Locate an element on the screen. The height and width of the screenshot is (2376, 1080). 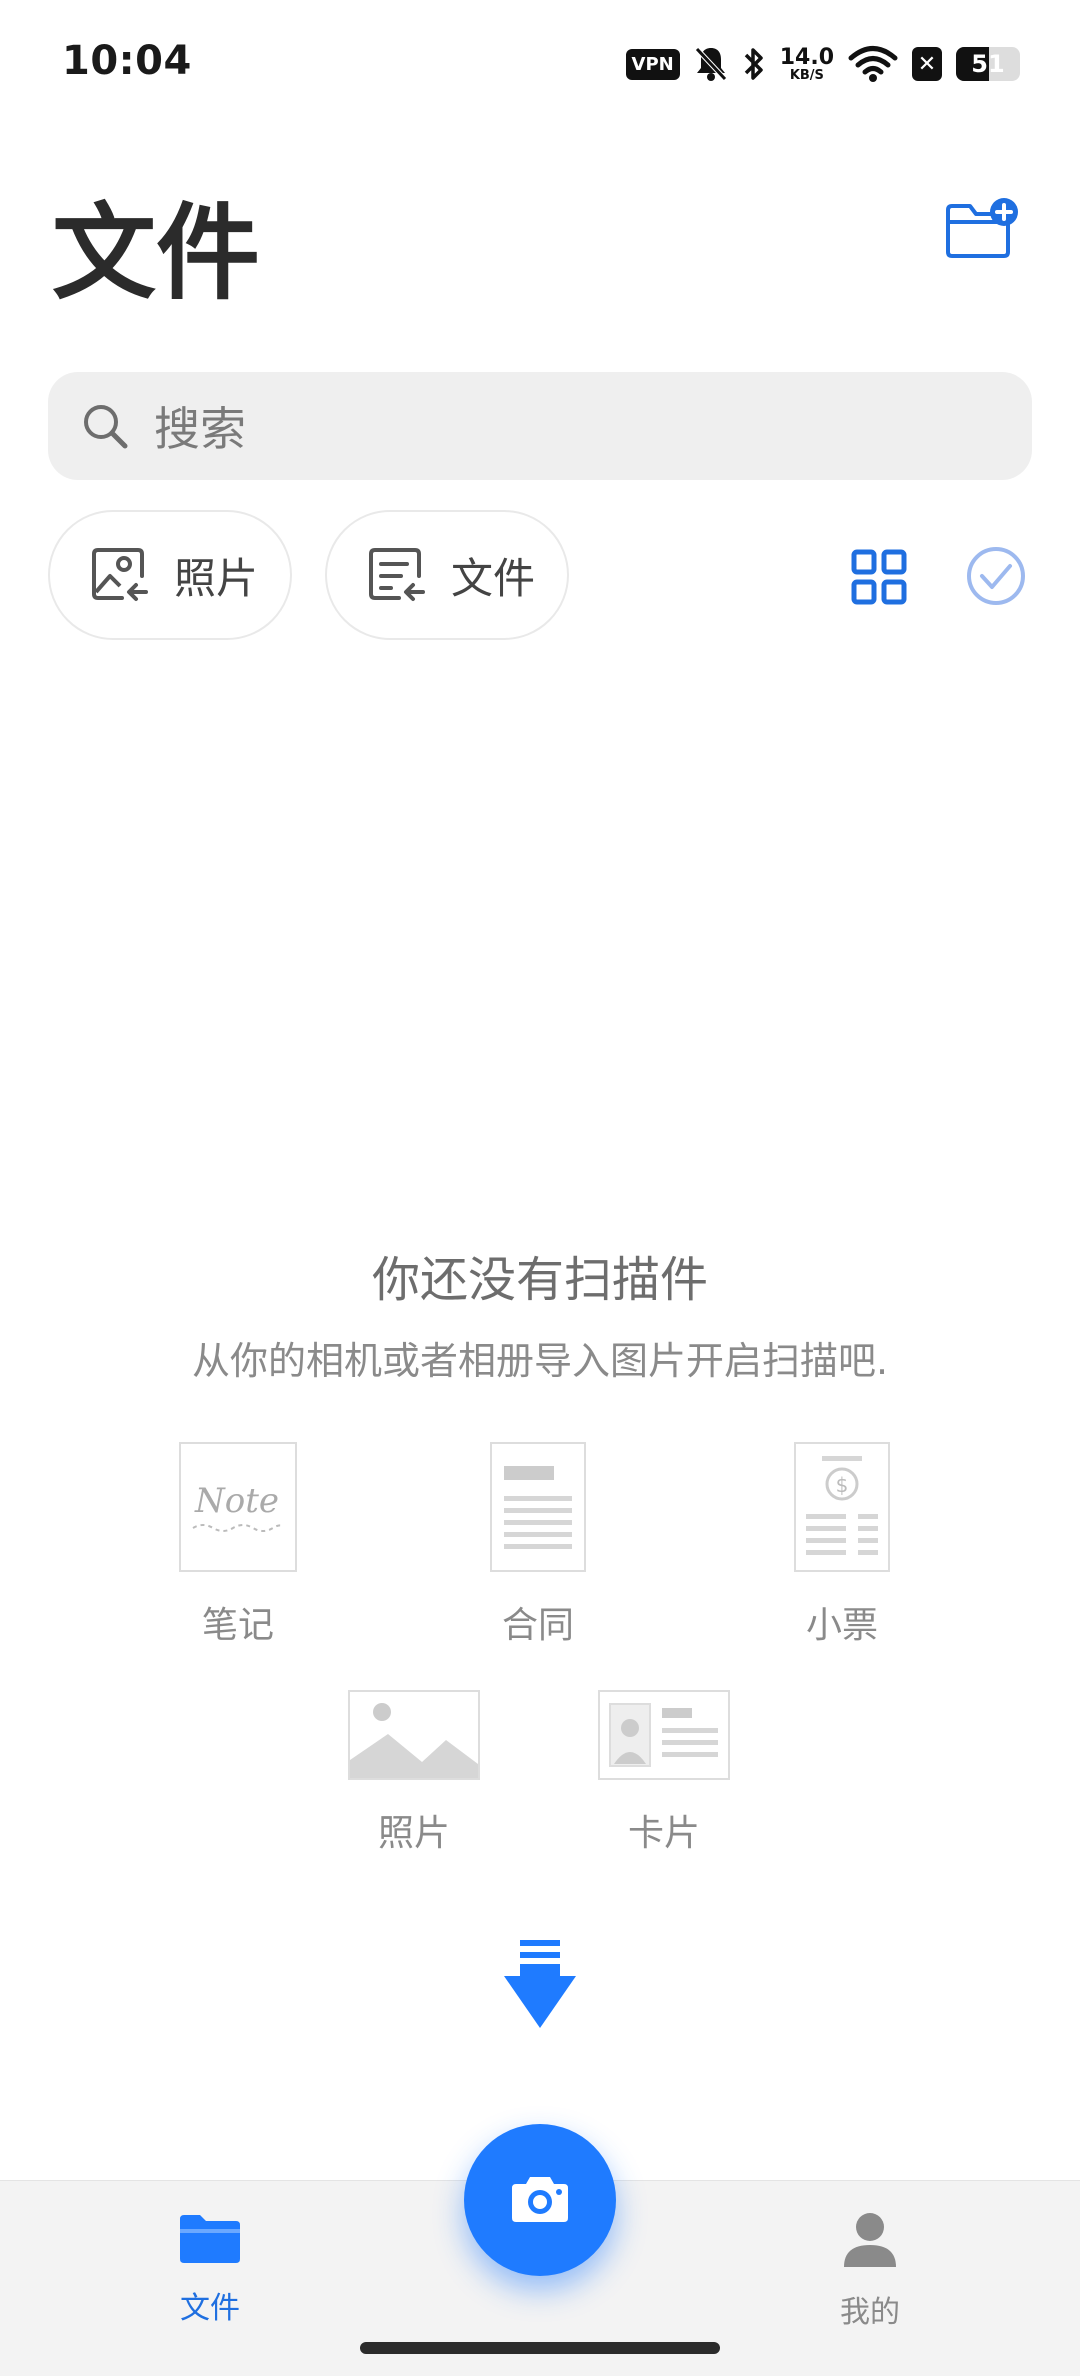
template-contract: 合同 is located at coordinates (538, 1545).